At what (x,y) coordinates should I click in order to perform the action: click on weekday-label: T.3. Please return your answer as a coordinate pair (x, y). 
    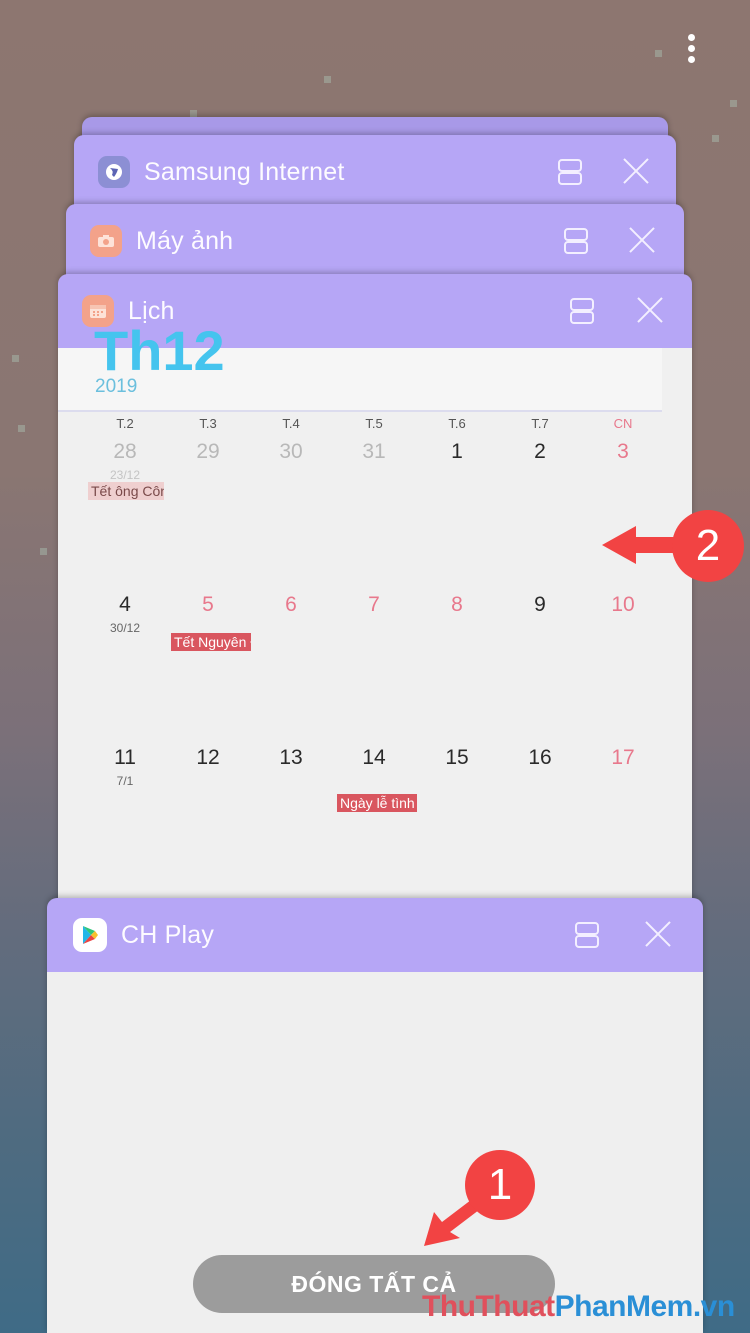
    Looking at the image, I should click on (208, 423).